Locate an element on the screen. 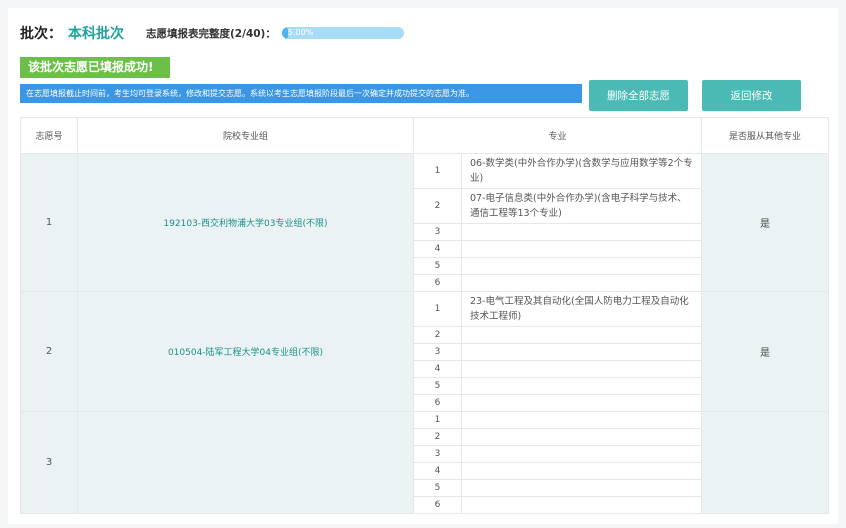 This screenshot has height=528, width=846. major-name: 23-电气工程及其自动化(全国人防电力工程及自动化技术工程师) is located at coordinates (581, 309).